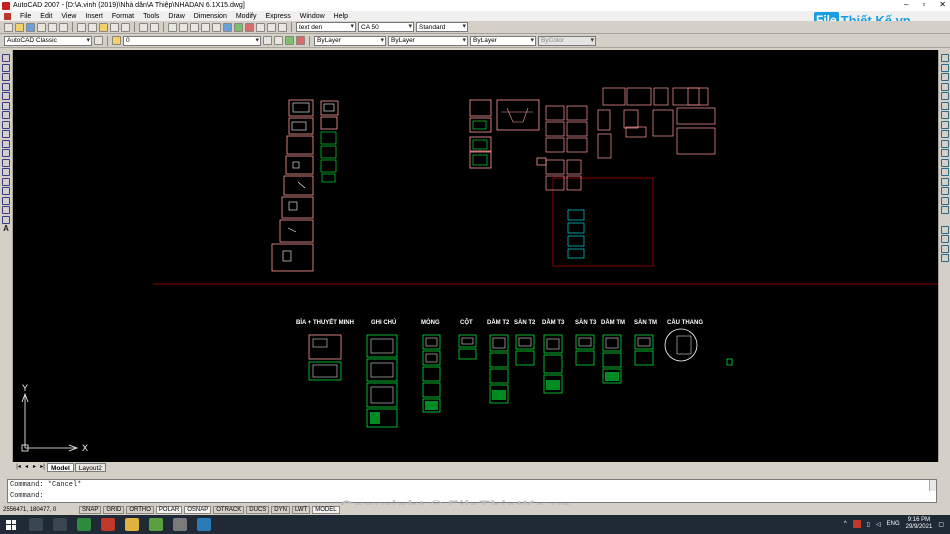 This screenshot has width=950, height=534. I want to click on menu-express: Express, so click(277, 16).